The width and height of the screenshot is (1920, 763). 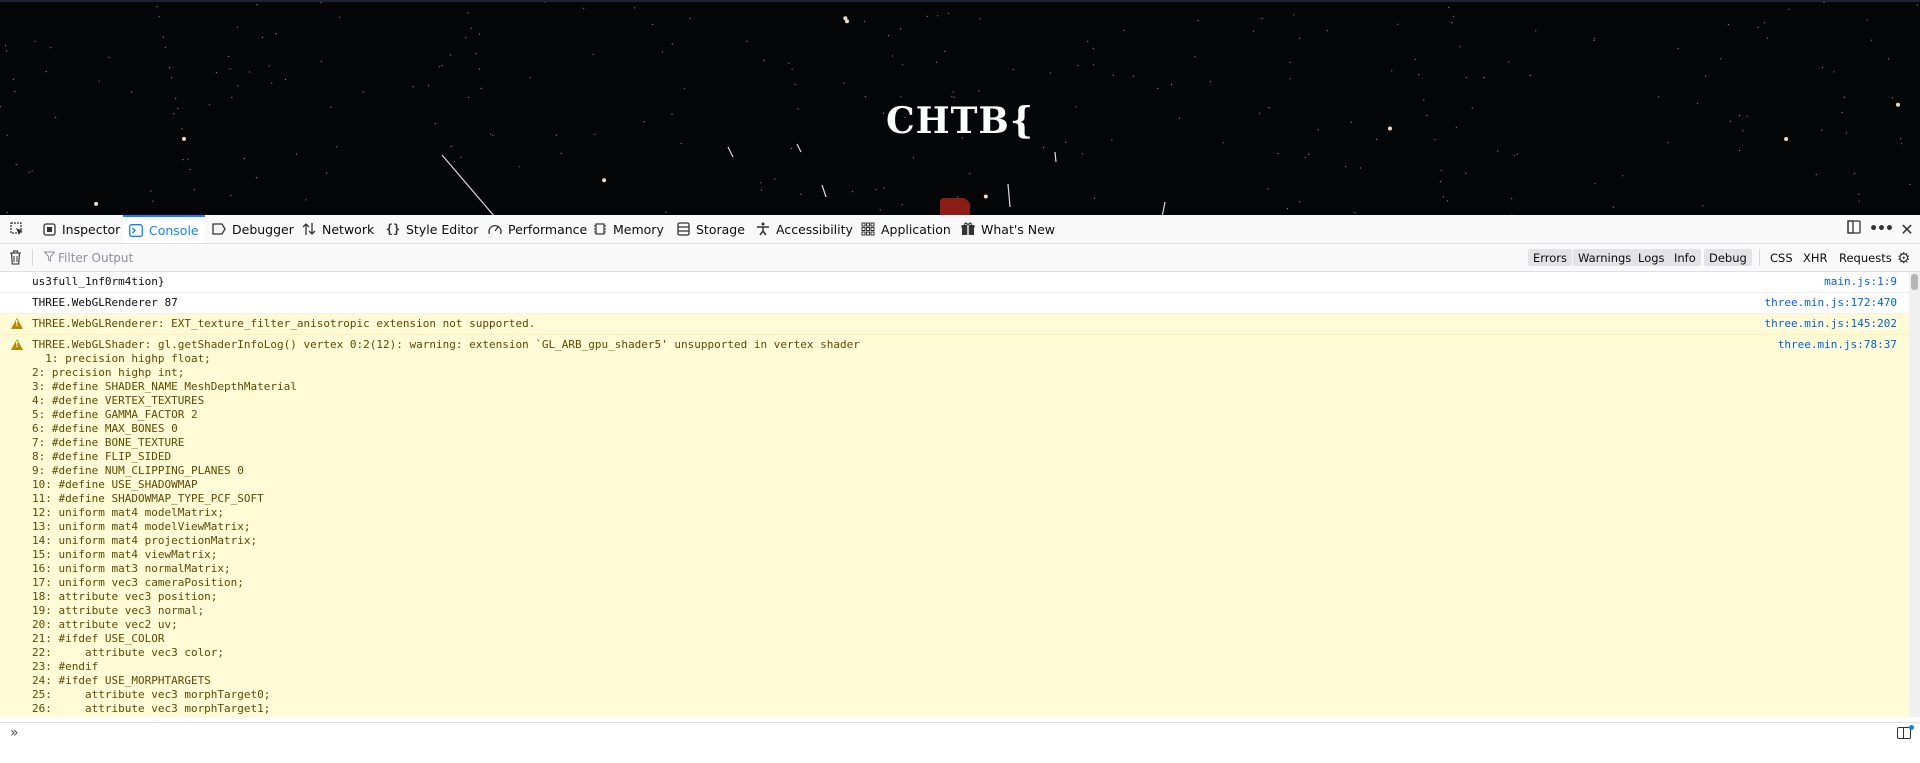 What do you see at coordinates (1651, 257) in the screenshot?
I see `filter-logs-button: Logs` at bounding box center [1651, 257].